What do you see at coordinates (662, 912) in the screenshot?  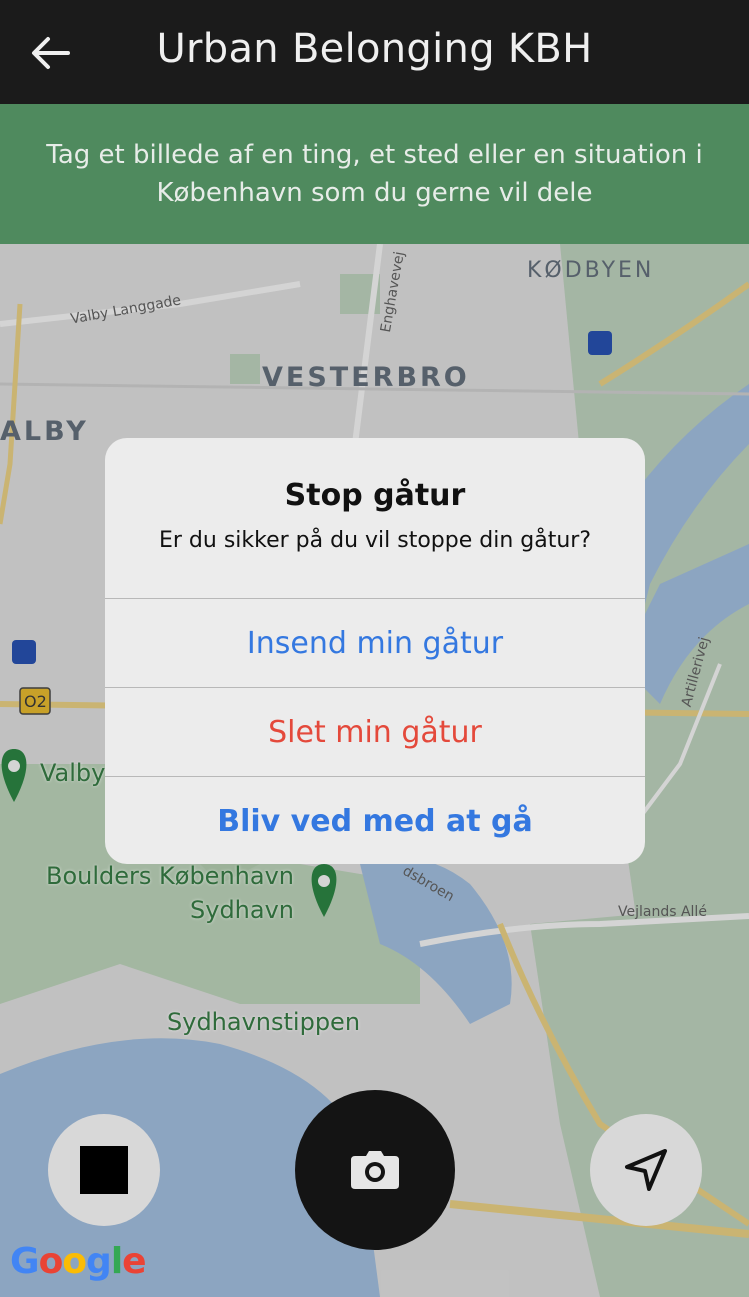 I see `map-label-vejlands-alle: Vejlands Allé` at bounding box center [662, 912].